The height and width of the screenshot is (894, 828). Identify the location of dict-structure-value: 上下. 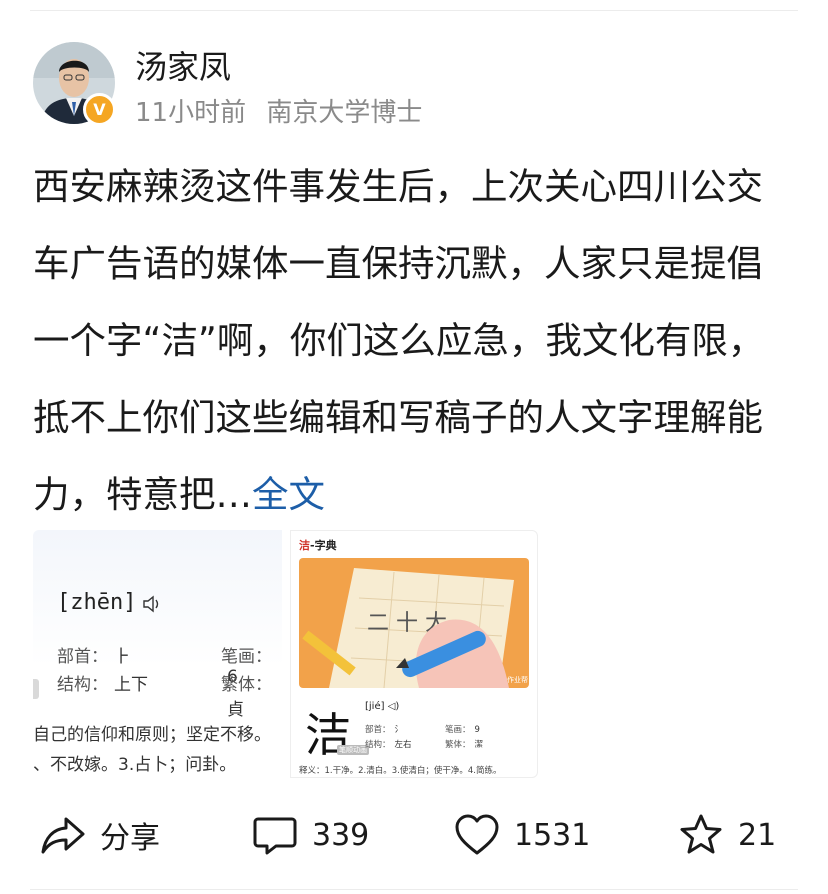
(131, 685).